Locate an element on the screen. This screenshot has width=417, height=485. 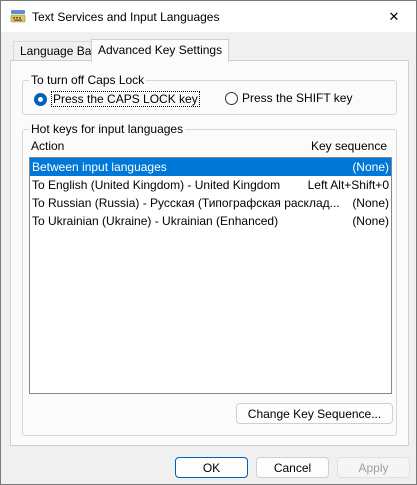
hotkey-sequence: Left Alt+Shift+0 is located at coordinates (348, 185).